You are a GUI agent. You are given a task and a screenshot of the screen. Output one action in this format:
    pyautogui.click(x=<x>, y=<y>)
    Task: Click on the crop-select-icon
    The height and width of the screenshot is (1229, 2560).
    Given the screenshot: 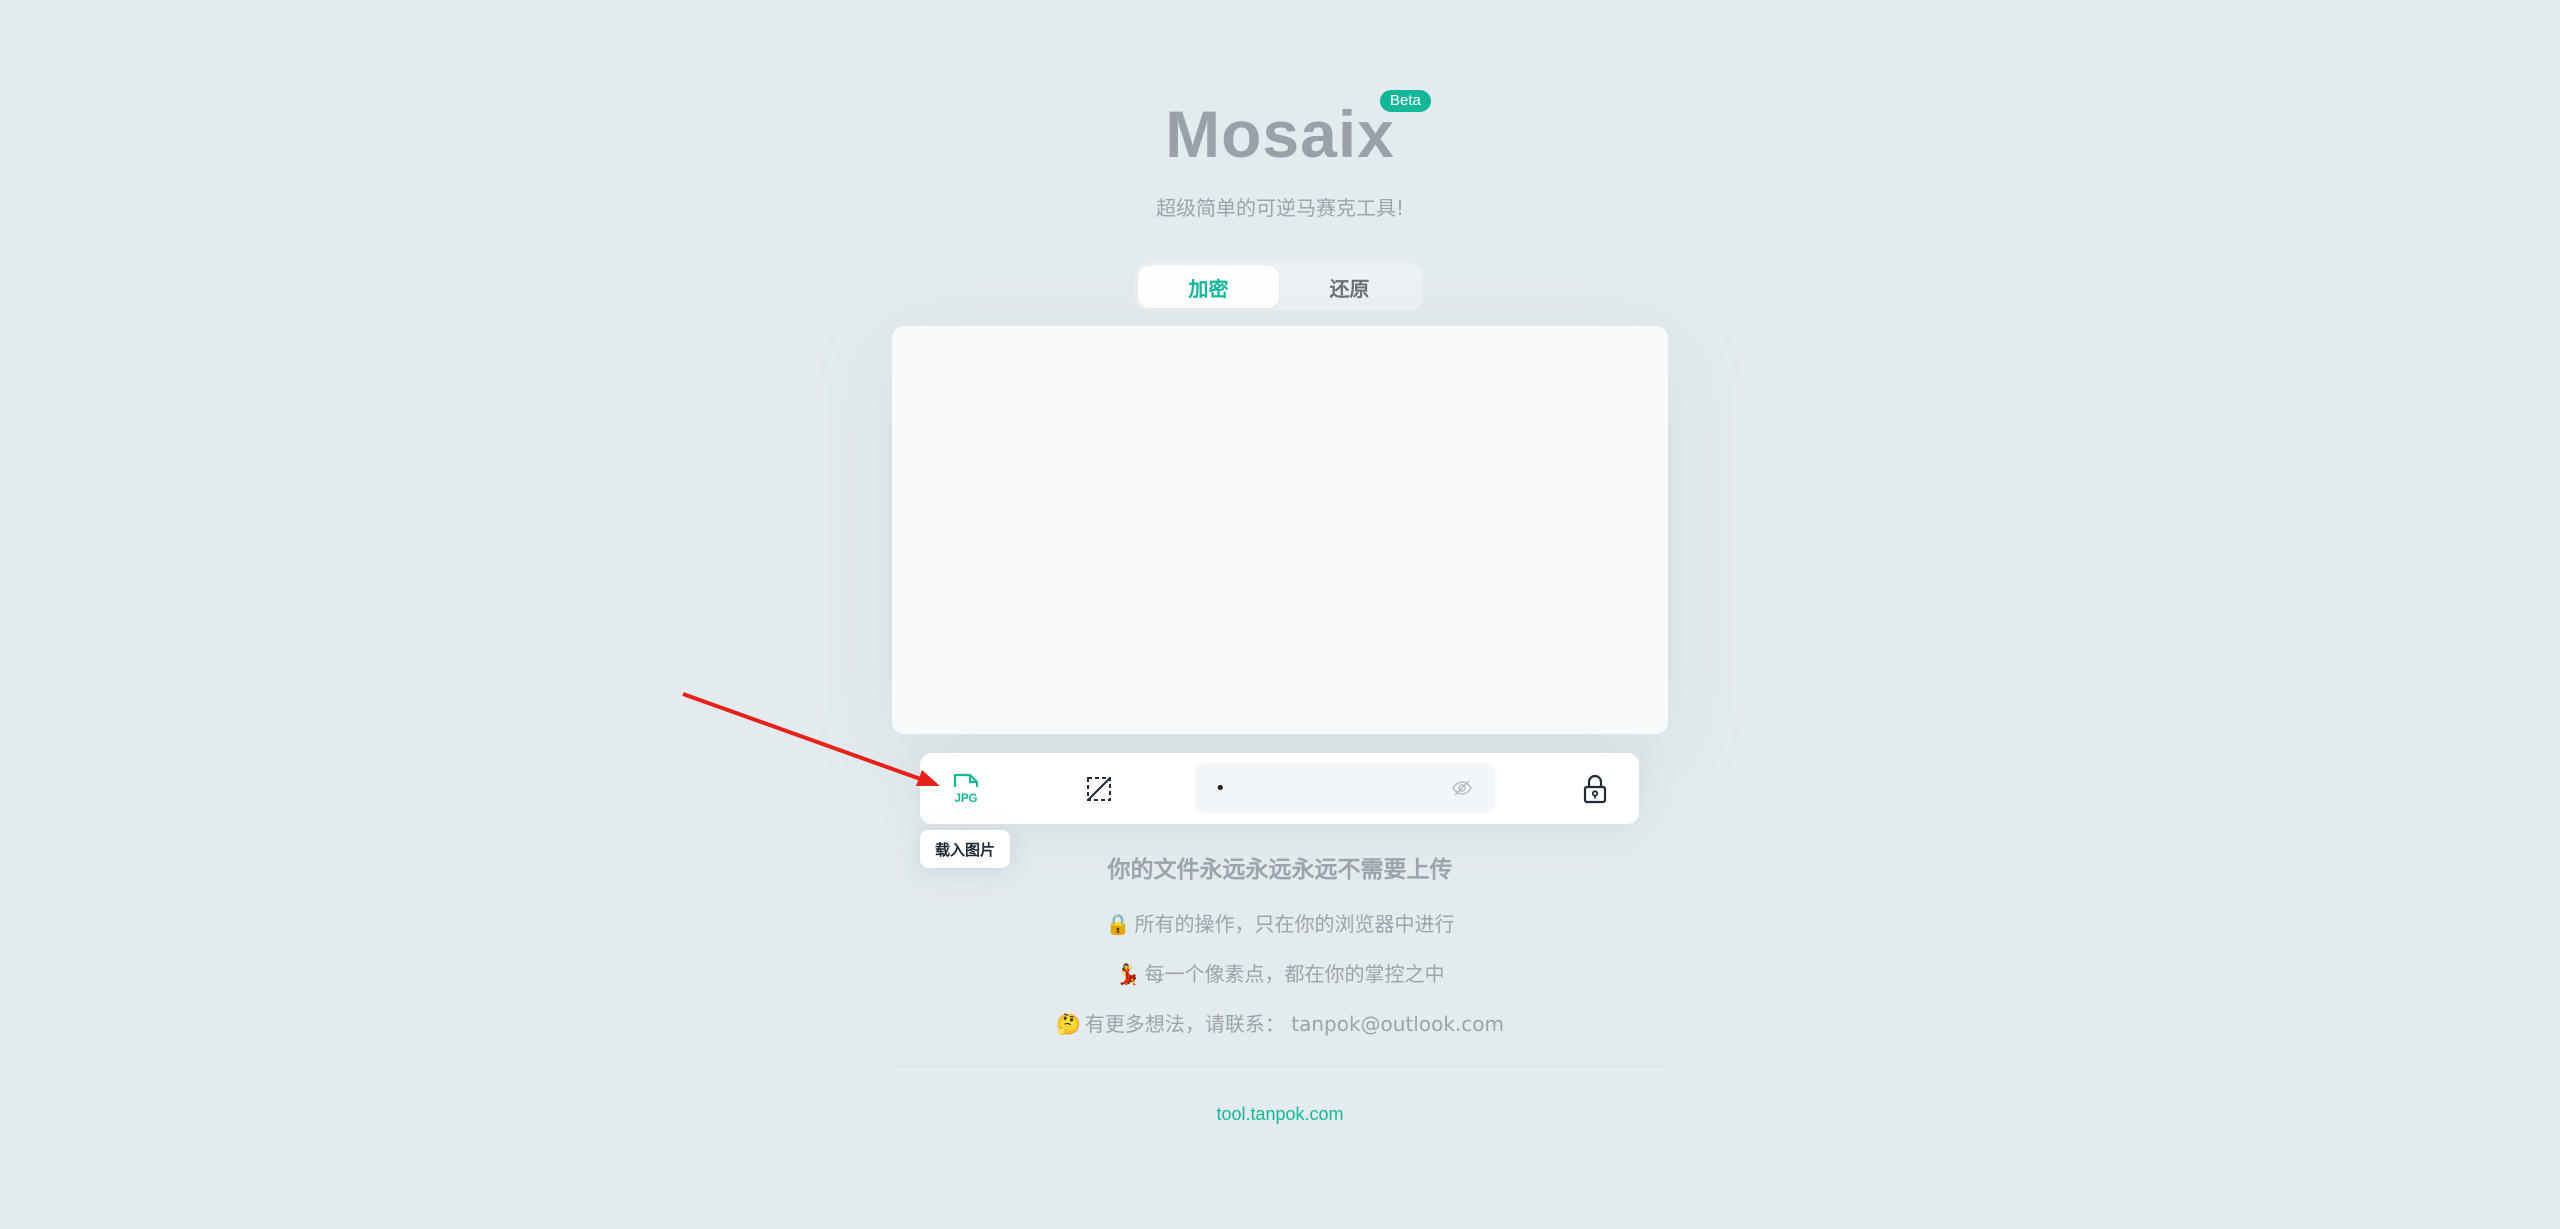 What is the action you would take?
    pyautogui.click(x=1099, y=789)
    